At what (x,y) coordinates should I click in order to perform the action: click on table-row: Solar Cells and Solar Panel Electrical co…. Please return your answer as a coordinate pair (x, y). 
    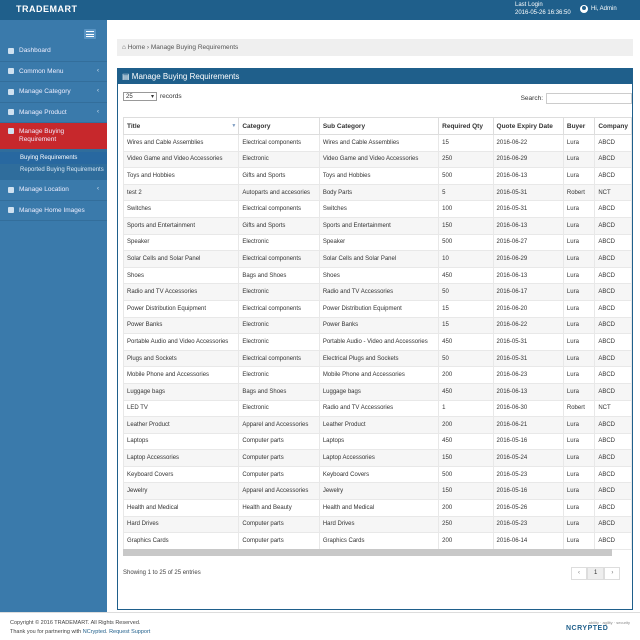
    Looking at the image, I should click on (377, 259).